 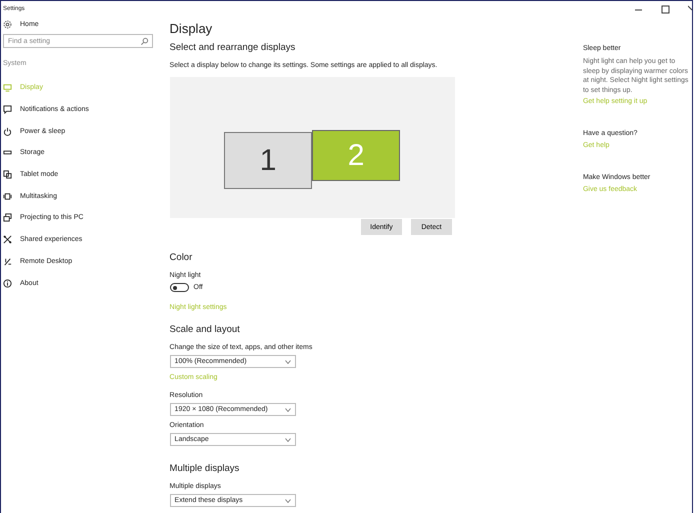 I want to click on toggle-switch, so click(x=179, y=287).